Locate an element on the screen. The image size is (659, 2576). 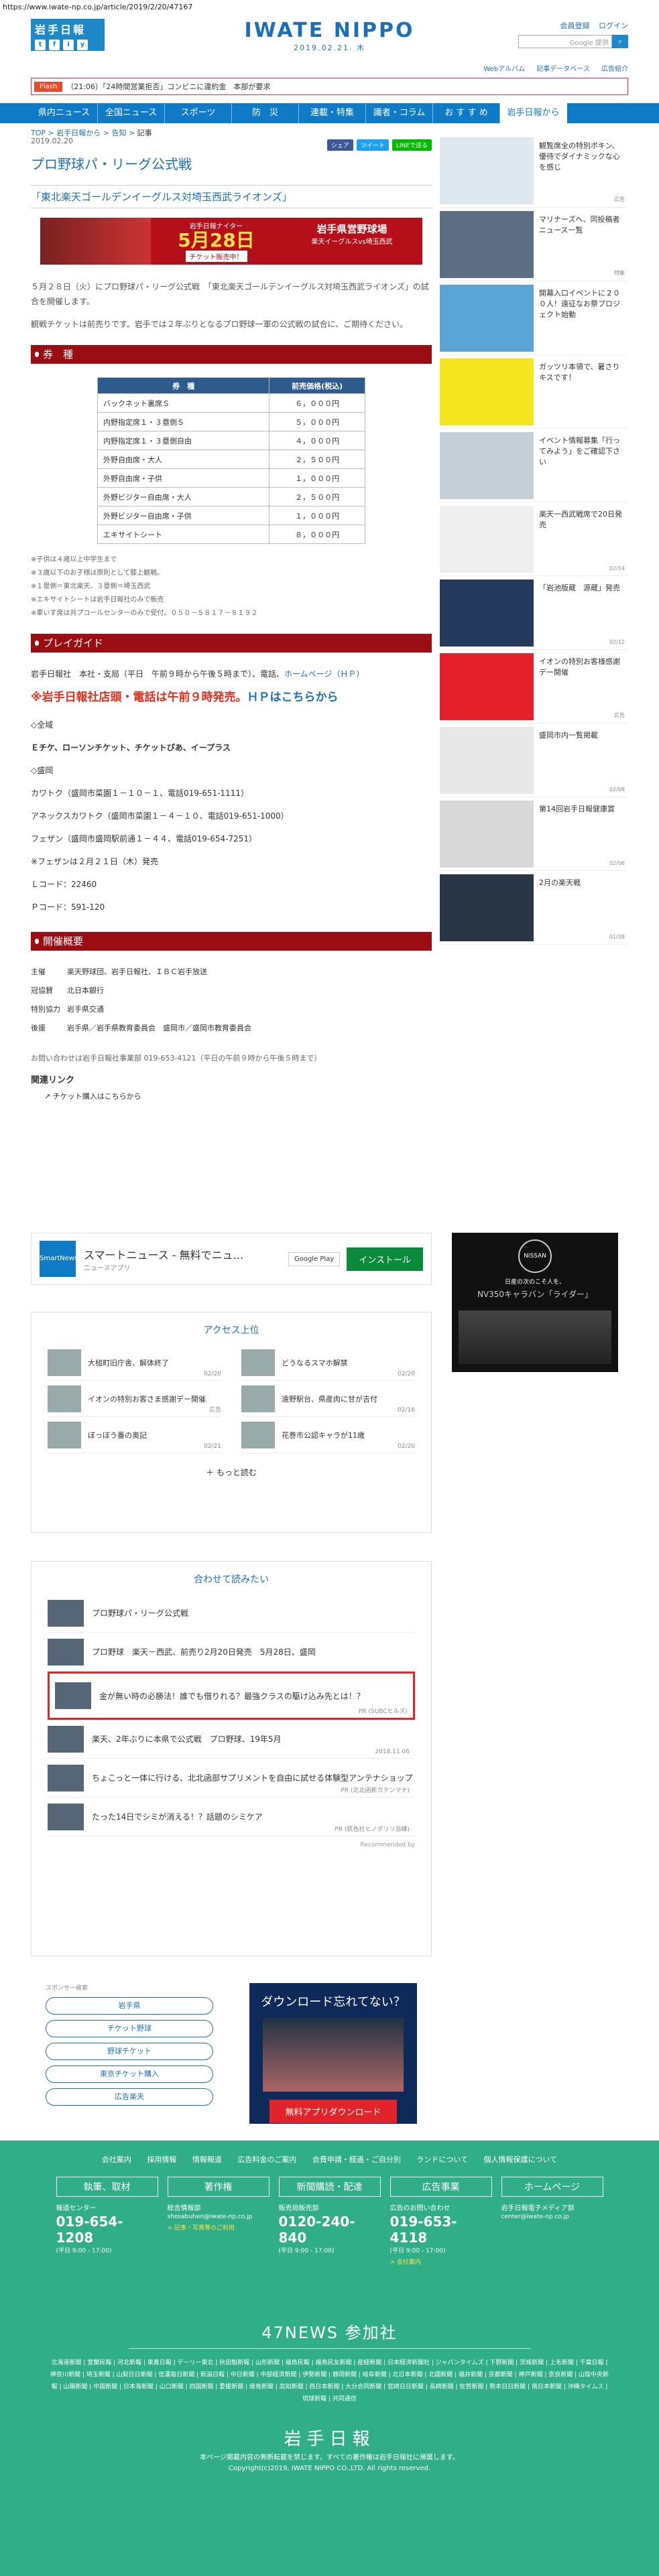
tweet-button: ツイート is located at coordinates (372, 145).